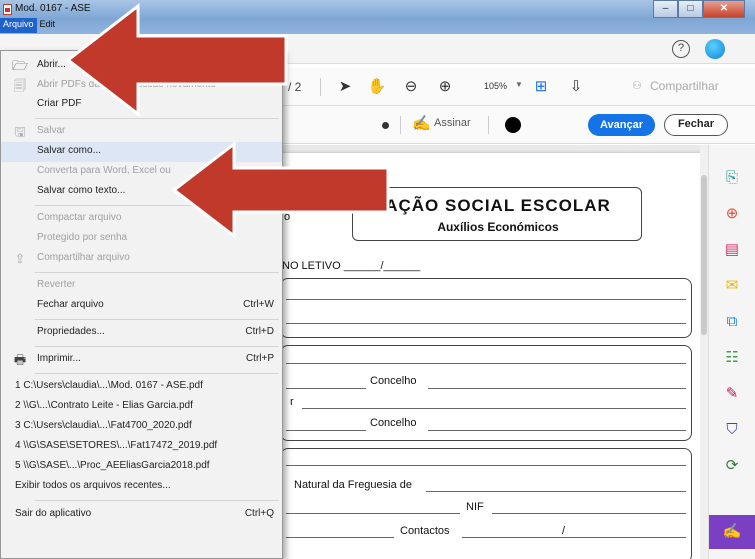 This screenshot has height=559, width=755. What do you see at coordinates (103, 425) in the screenshot?
I see `menu-item-label: 3 C:\Users\claudia\...\Fat4700_2020.pdf` at bounding box center [103, 425].